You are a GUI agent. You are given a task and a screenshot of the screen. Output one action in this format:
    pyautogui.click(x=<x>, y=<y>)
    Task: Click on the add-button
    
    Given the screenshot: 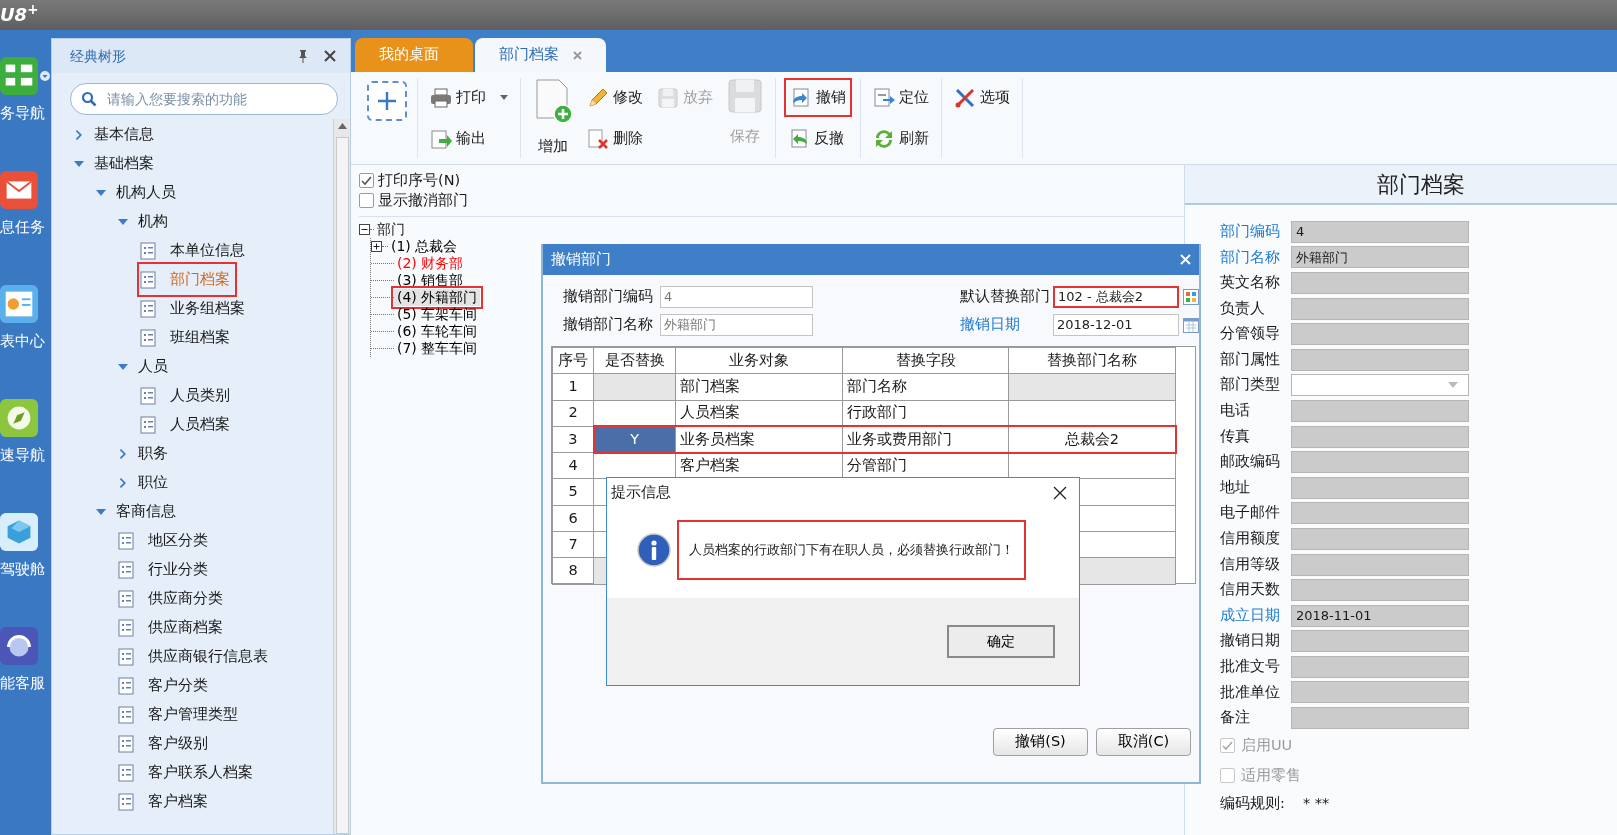 What is the action you would take?
    pyautogui.click(x=387, y=101)
    